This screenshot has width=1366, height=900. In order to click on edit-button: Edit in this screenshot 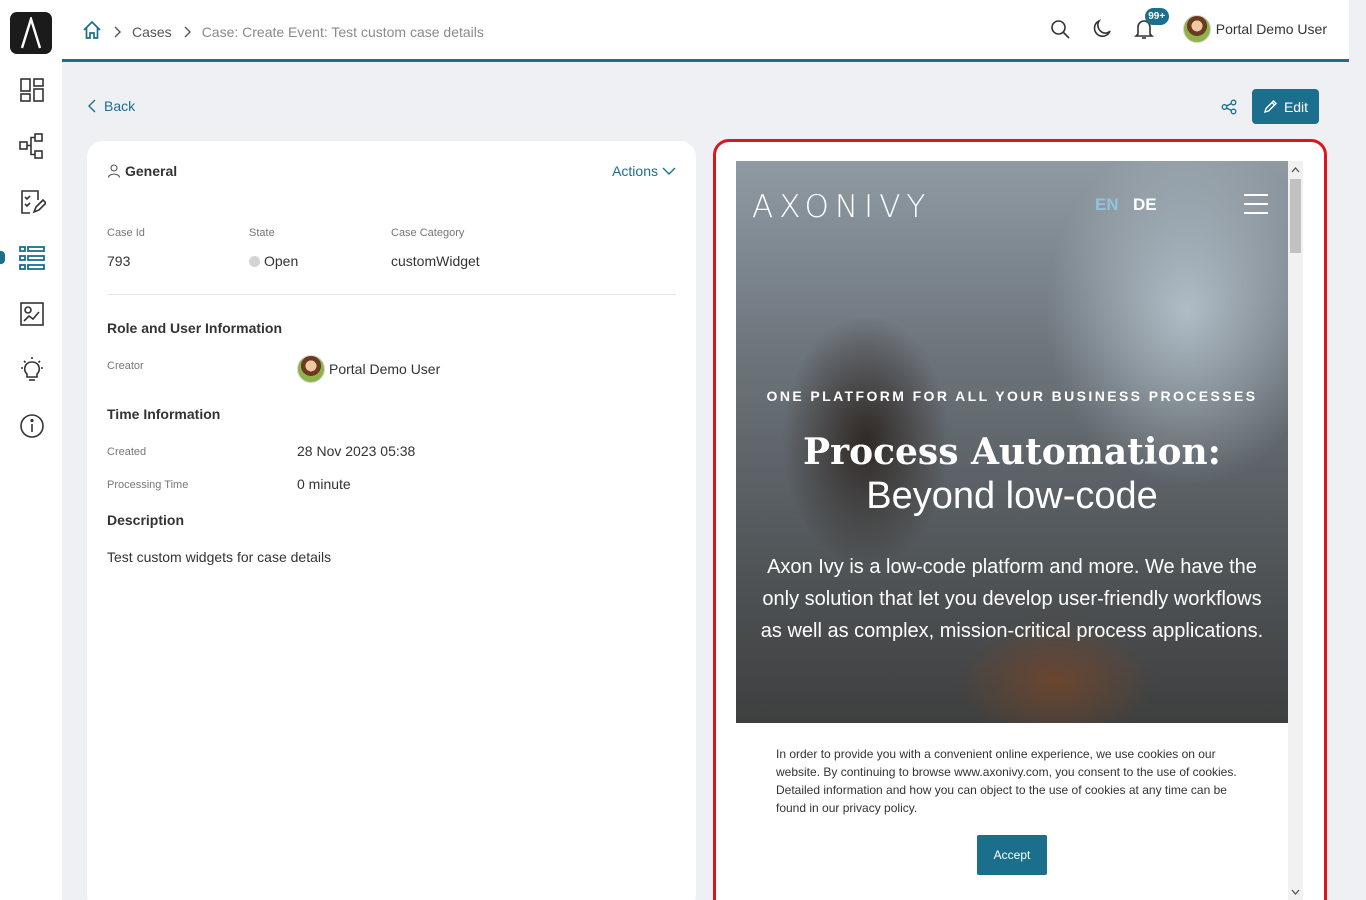, I will do `click(1285, 106)`.